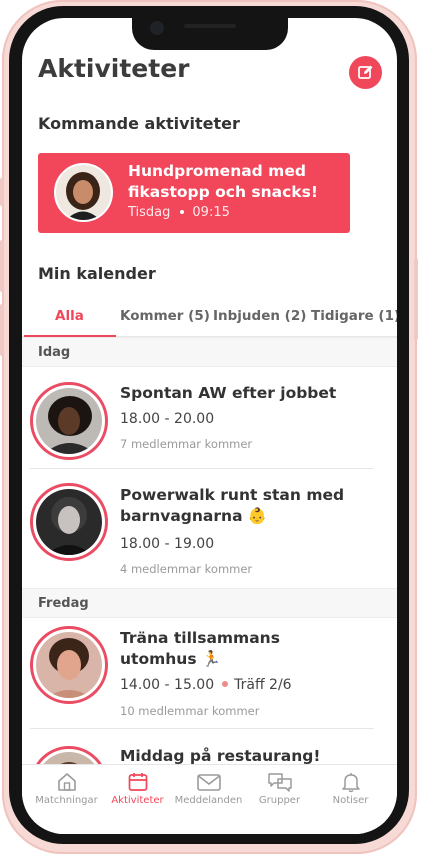 The width and height of the screenshot is (421, 854). I want to click on event-title: Spontan AW efter jobbet, so click(228, 393).